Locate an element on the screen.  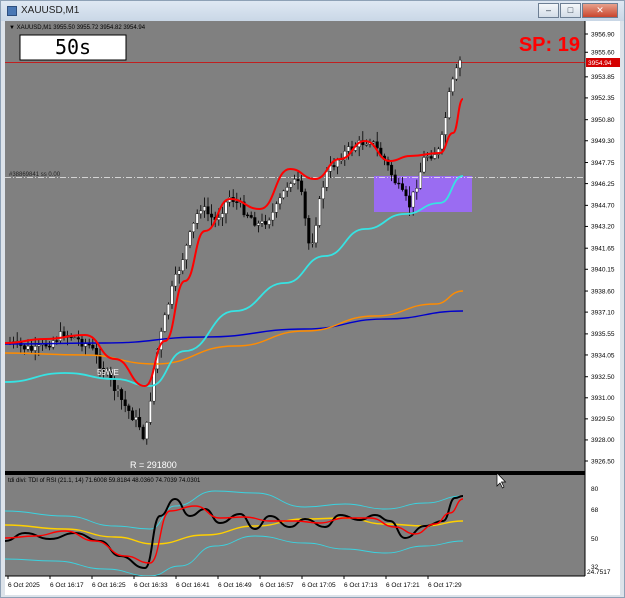
indicator-bottom-value: 24.7517 is located at coordinates (599, 572).